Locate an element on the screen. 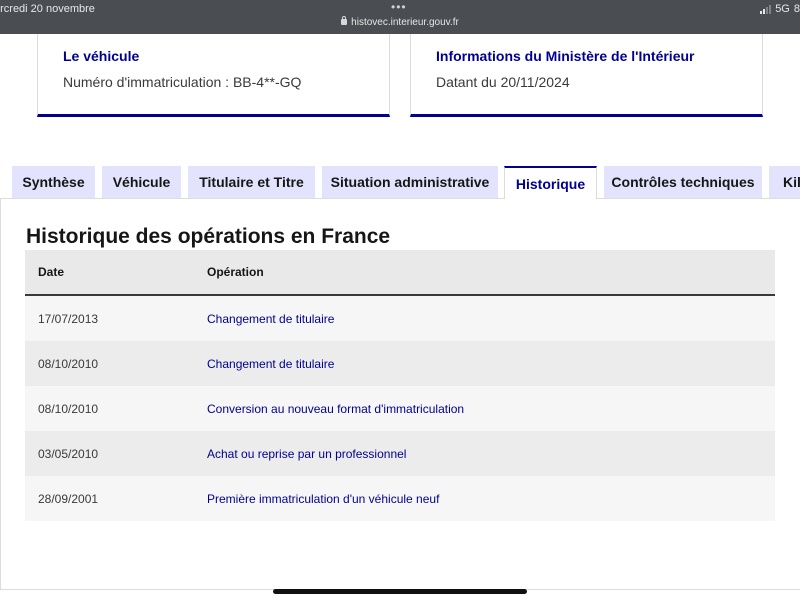  row-operation-link: Achat ou reprise par un professionnel is located at coordinates (306, 454).